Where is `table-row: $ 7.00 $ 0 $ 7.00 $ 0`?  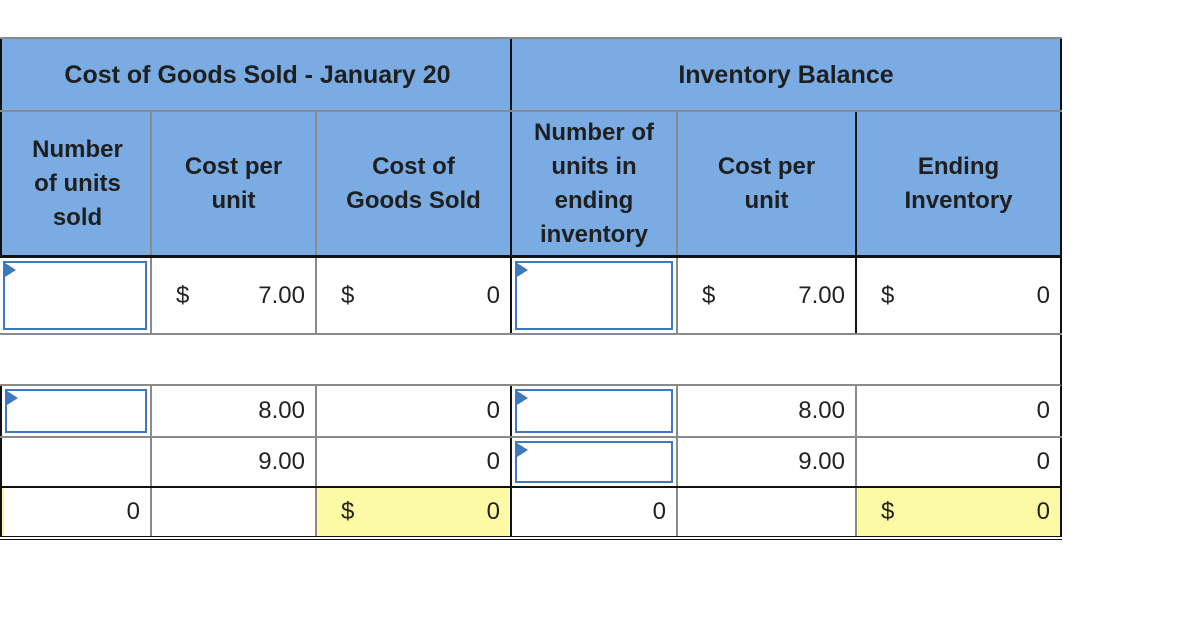
table-row: $ 7.00 $ 0 $ 7.00 $ 0 is located at coordinates (531, 296).